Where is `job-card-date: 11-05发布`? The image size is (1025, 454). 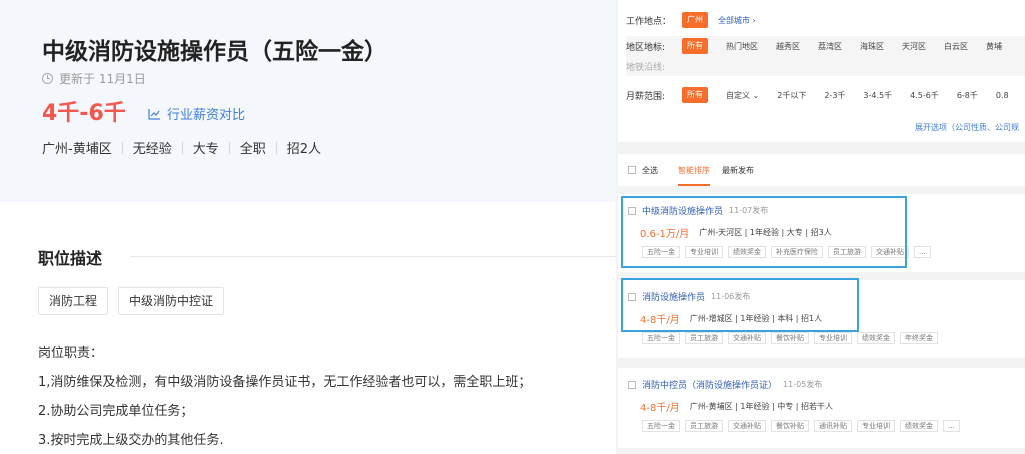
job-card-date: 11-05发布 is located at coordinates (803, 384).